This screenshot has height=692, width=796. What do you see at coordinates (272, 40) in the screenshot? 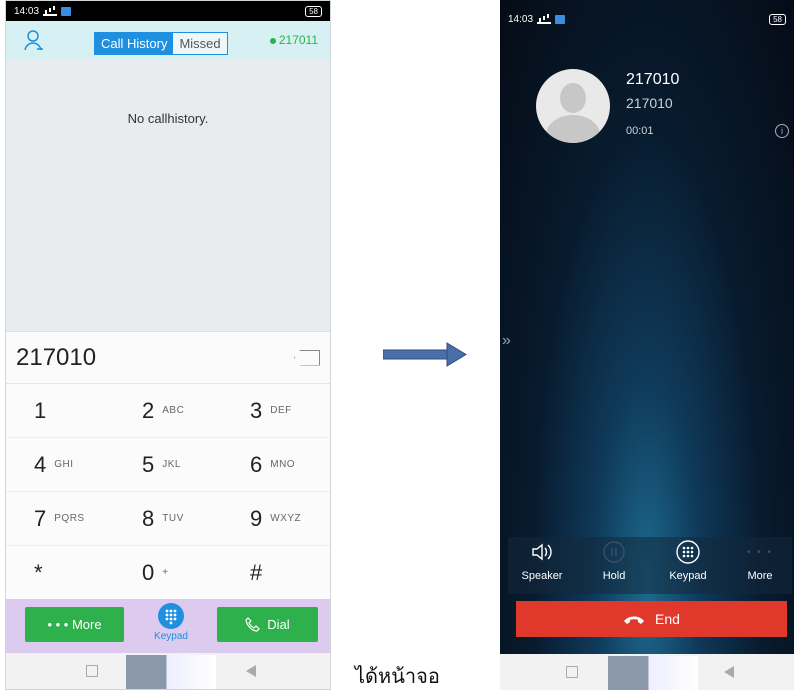
I see `online-dot-icon` at bounding box center [272, 40].